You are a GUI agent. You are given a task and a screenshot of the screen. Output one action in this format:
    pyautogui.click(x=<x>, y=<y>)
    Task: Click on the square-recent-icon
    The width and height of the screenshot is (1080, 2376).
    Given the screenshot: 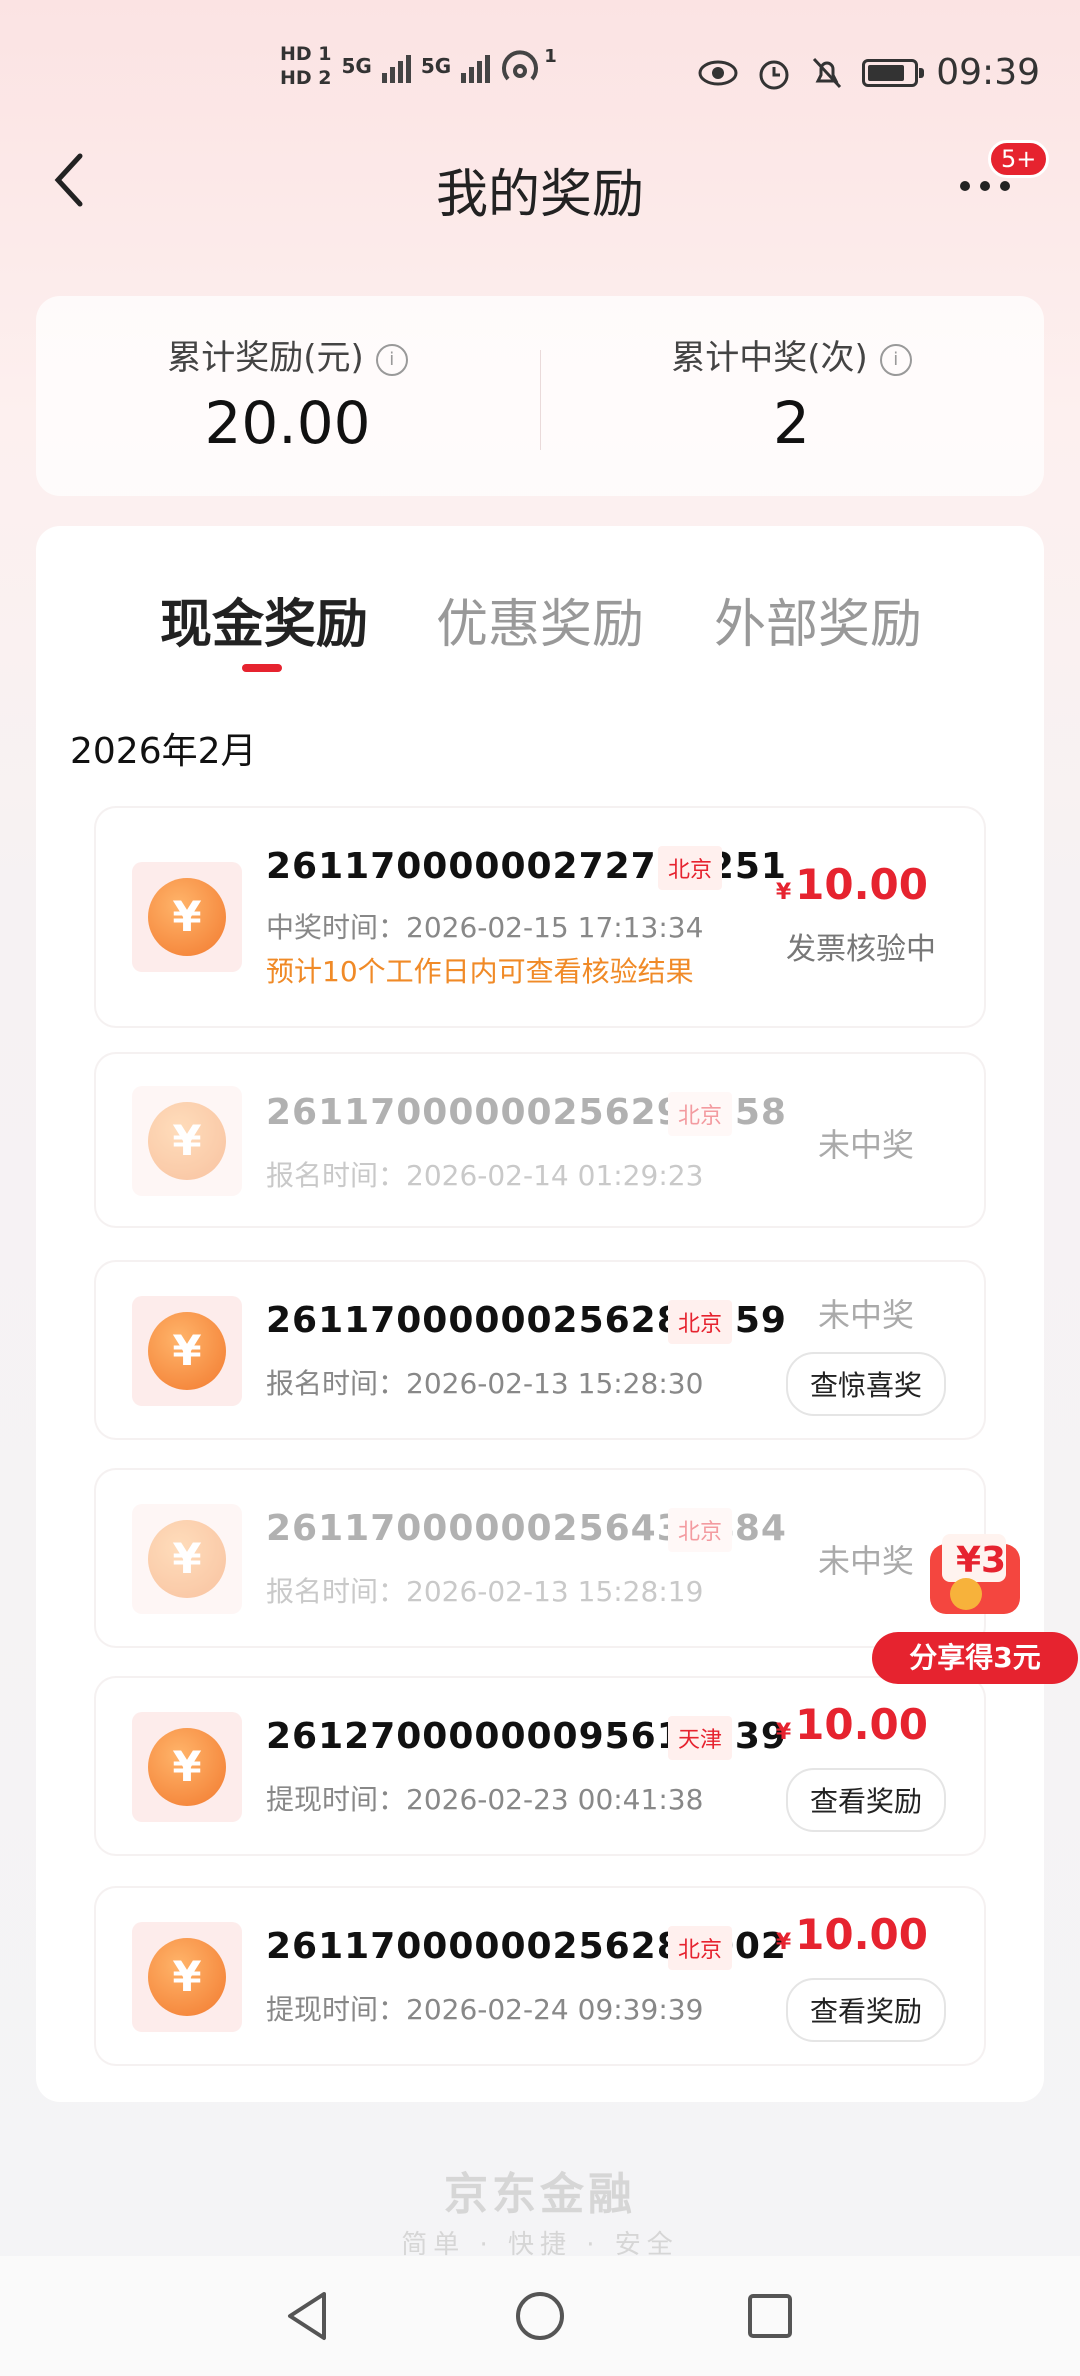 What is the action you would take?
    pyautogui.click(x=770, y=2316)
    